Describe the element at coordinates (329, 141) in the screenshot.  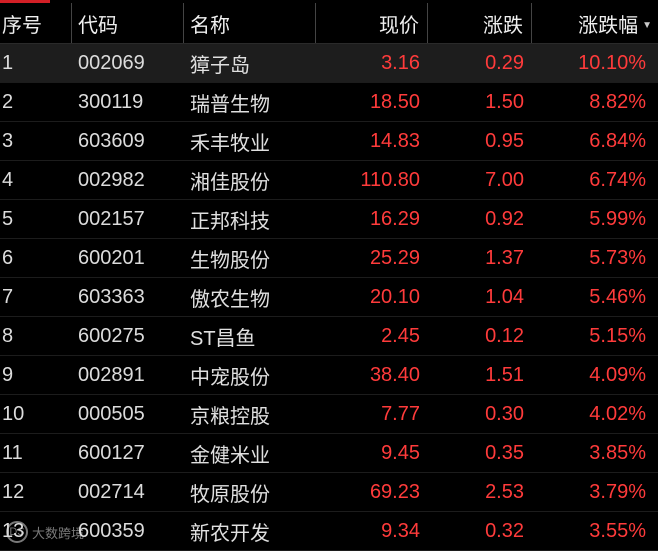
I see `table-row: 3 603609 禾丰牧业 14.83 0.95 6.84%` at that location.